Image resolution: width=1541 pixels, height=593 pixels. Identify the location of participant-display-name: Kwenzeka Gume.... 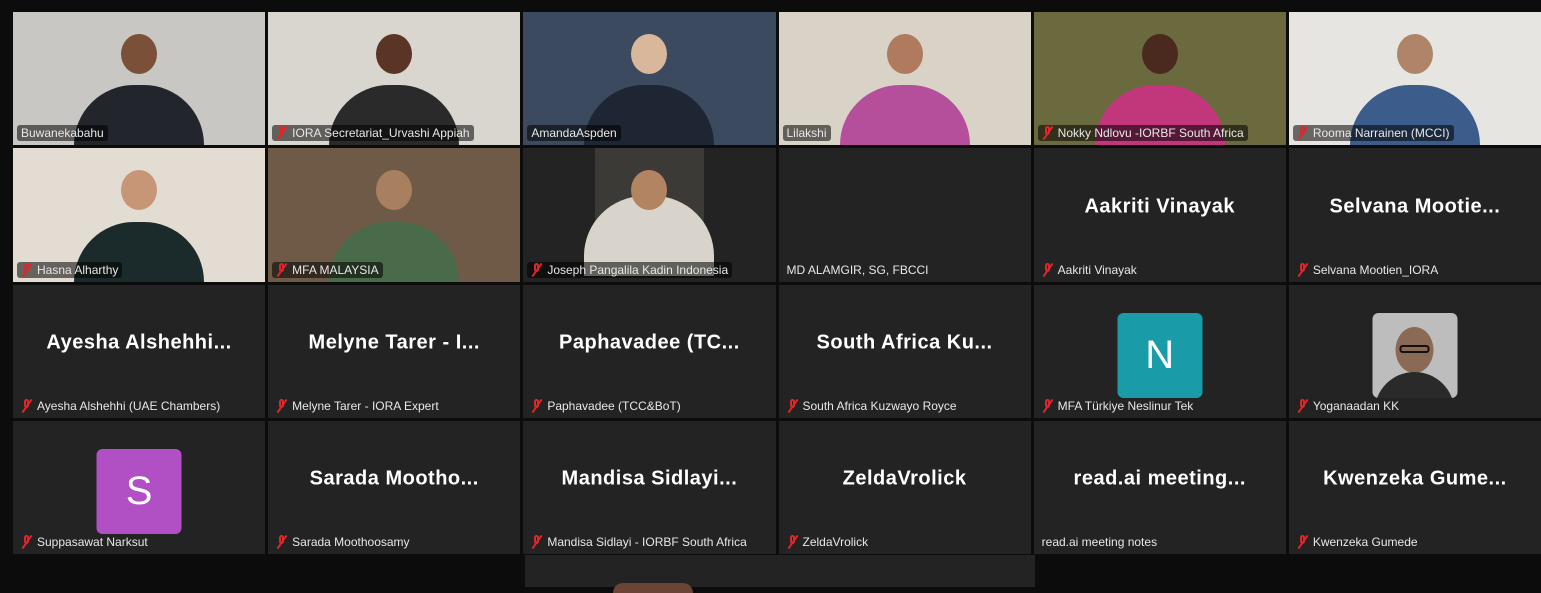
(1415, 478).